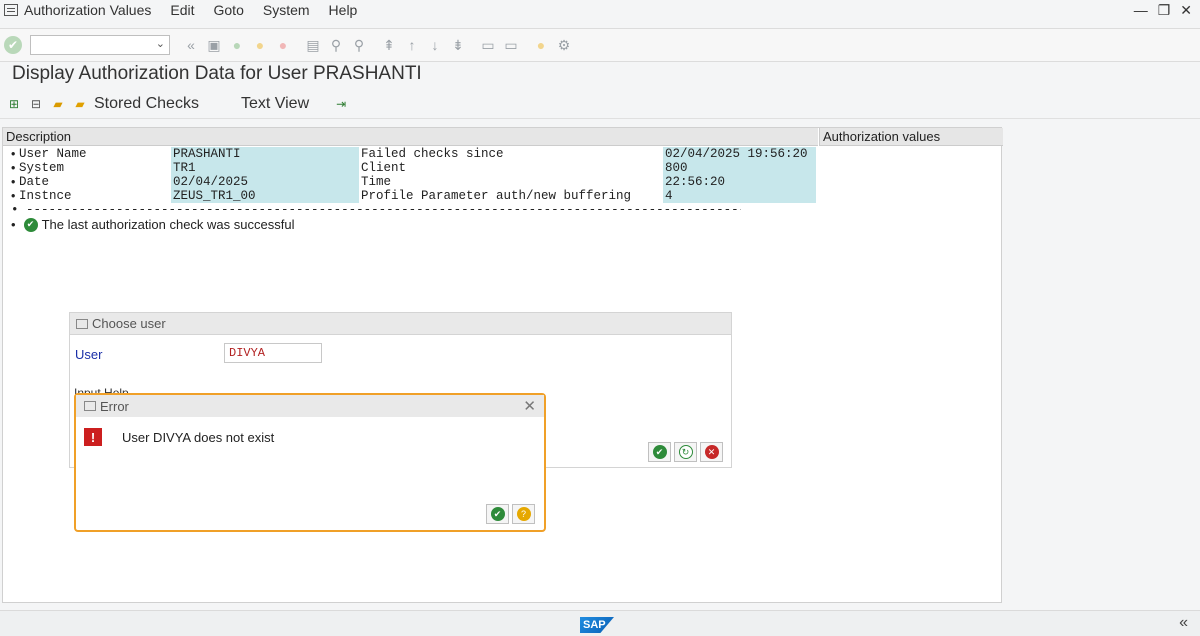 The image size is (1200, 636). I want to click on row-value: 02/04/2025, so click(265, 182).